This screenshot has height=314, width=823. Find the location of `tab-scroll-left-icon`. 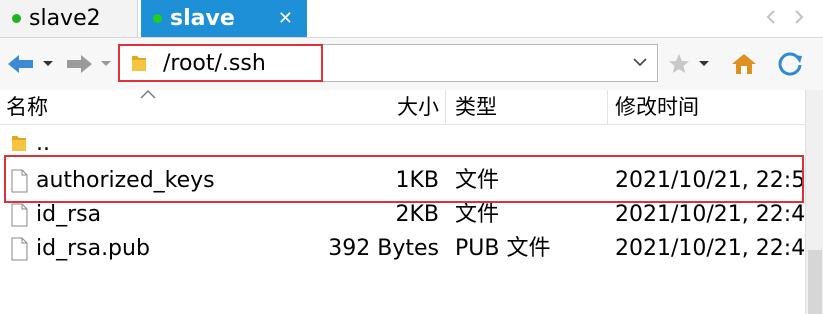

tab-scroll-left-icon is located at coordinates (771, 17).